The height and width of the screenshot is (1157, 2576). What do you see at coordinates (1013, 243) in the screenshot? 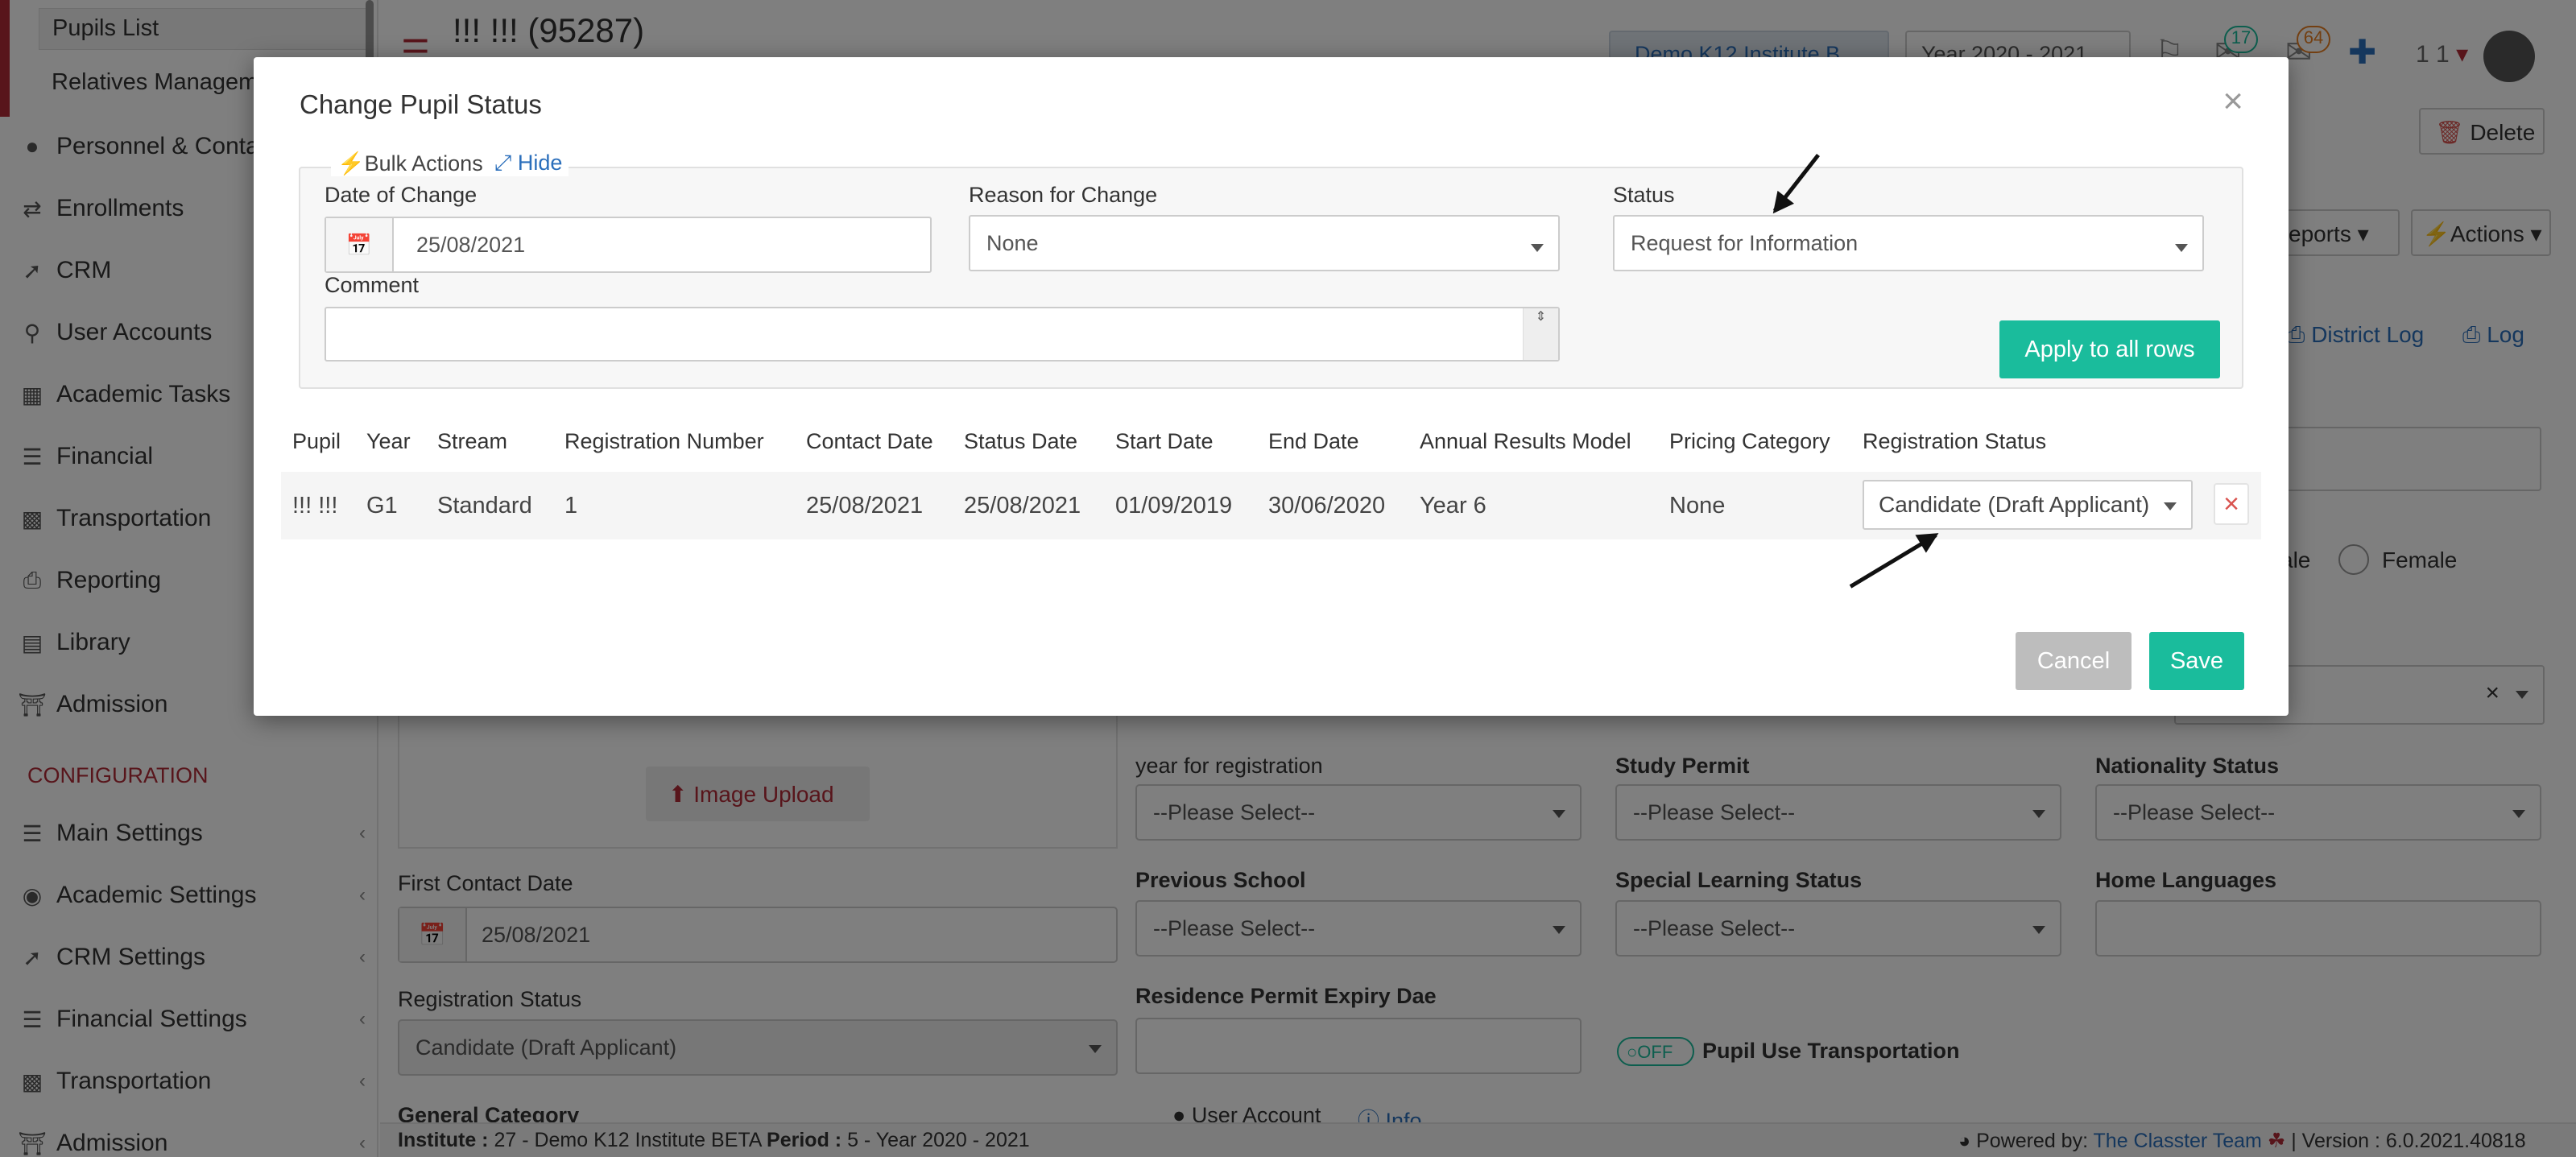
I see `reason-value: None` at bounding box center [1013, 243].